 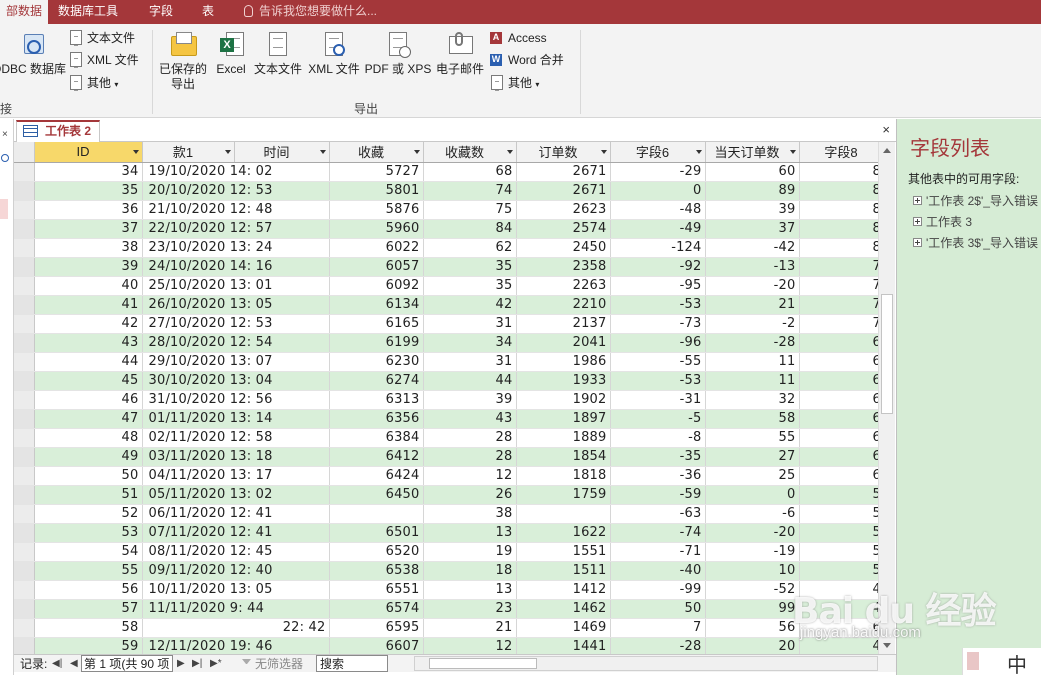 I want to click on cell-favorites-count: 74, so click(x=470, y=191).